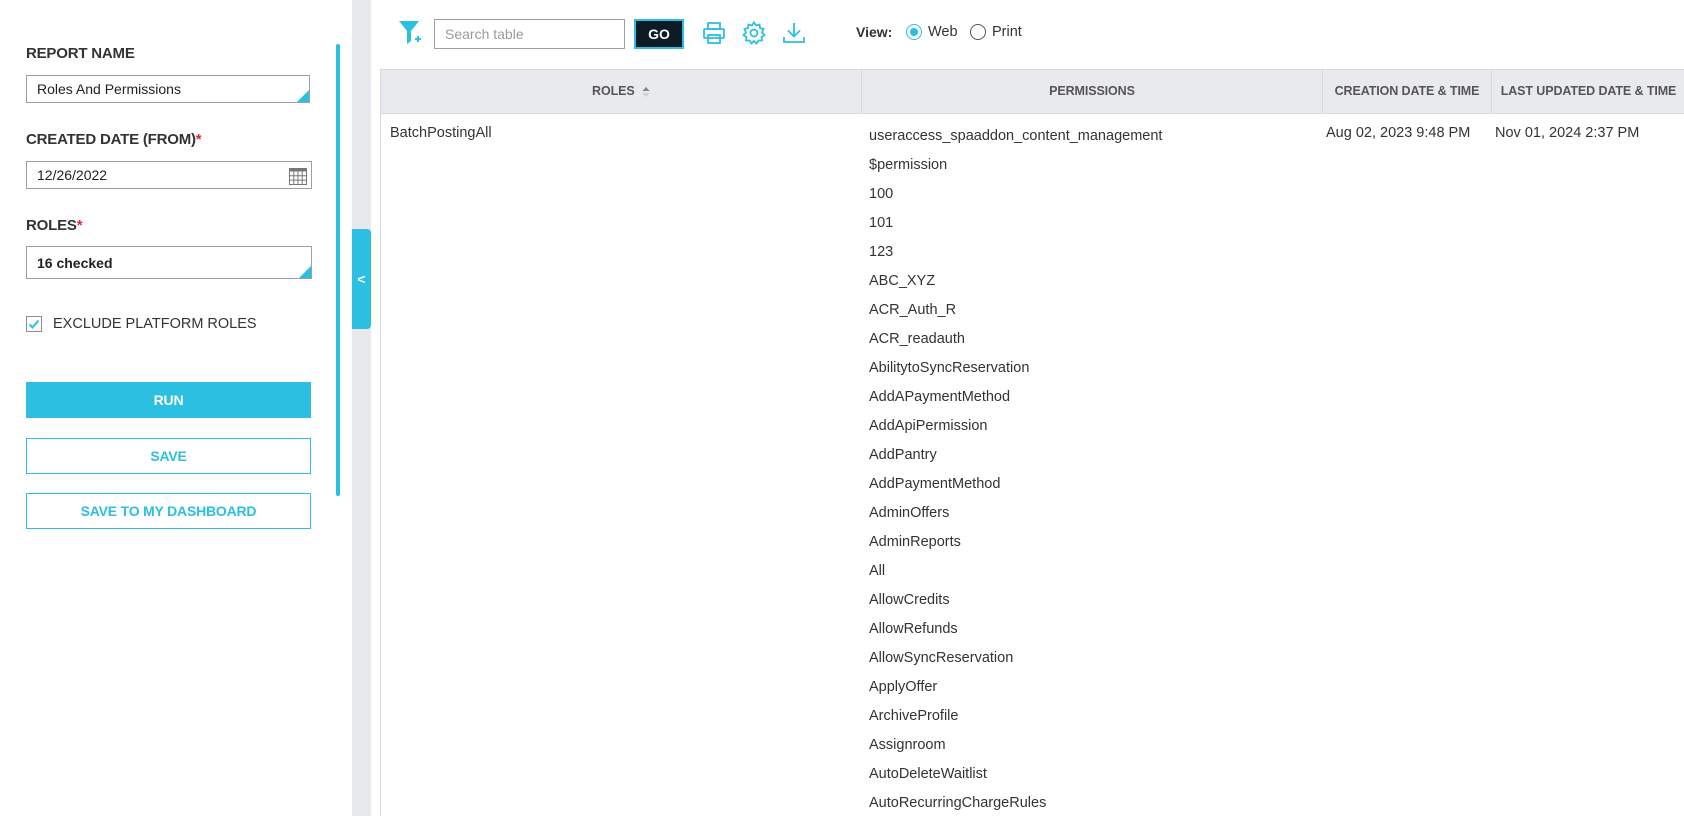  What do you see at coordinates (877, 571) in the screenshot?
I see `permission-item: All` at bounding box center [877, 571].